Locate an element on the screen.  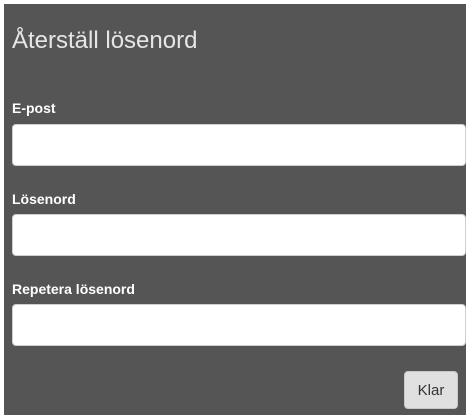
email-label: E-post is located at coordinates (34, 108).